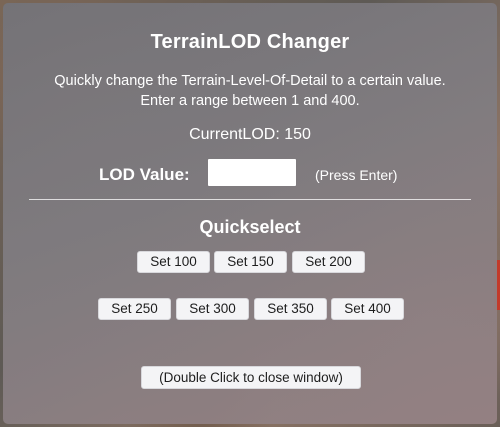 This screenshot has width=500, height=427. I want to click on set-150-button: Set 150, so click(250, 262).